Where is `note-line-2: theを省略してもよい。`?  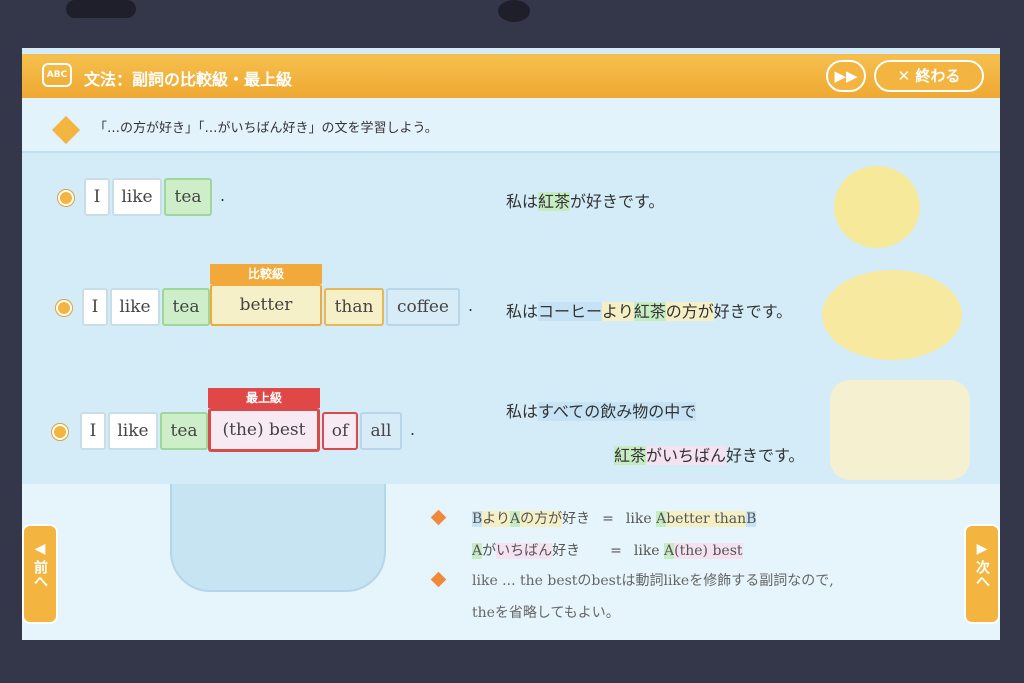
note-line-2: theを省略してもよい。 is located at coordinates (546, 613).